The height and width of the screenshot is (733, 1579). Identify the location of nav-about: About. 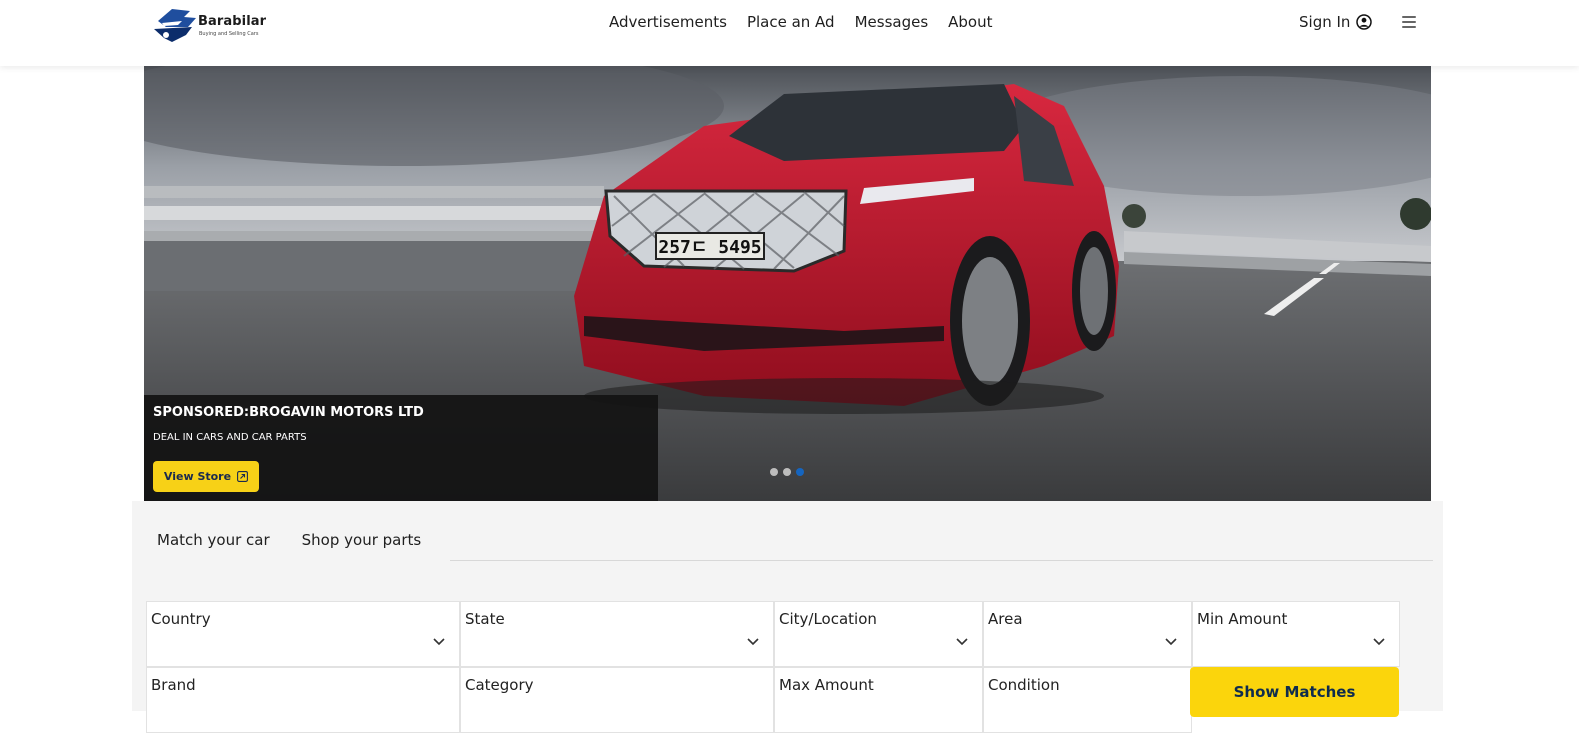
(970, 22).